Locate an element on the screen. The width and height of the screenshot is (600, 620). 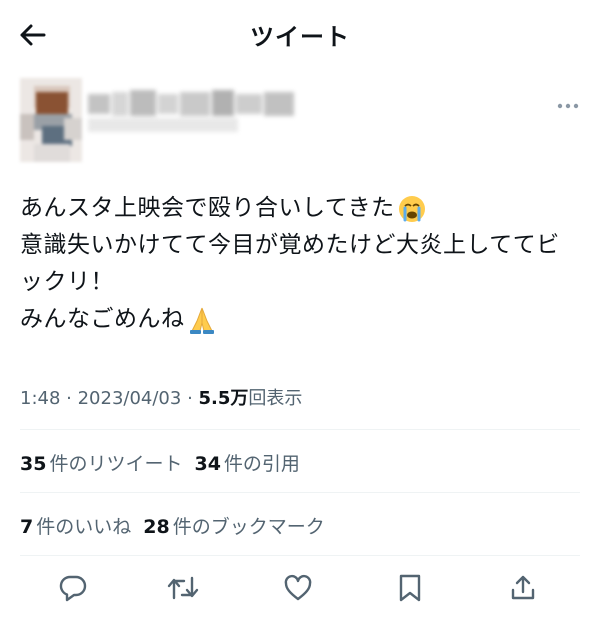
avatar is located at coordinates (51, 120).